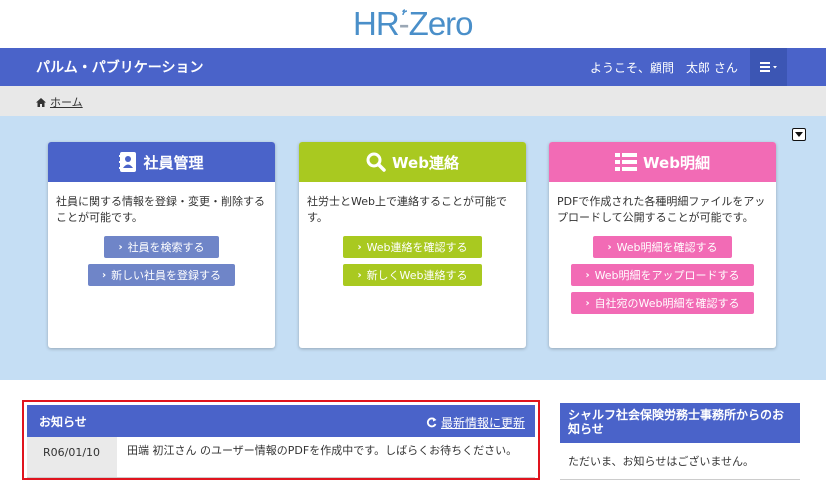  What do you see at coordinates (667, 247) in the screenshot?
I see `button-label: Web明細を確認する` at bounding box center [667, 247].